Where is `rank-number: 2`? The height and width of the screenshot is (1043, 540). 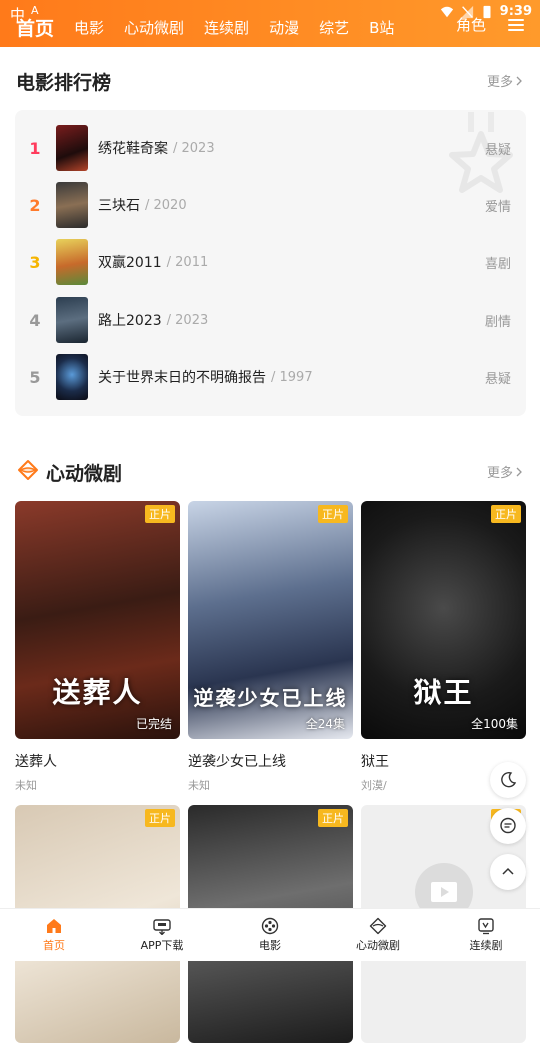 rank-number: 2 is located at coordinates (35, 205).